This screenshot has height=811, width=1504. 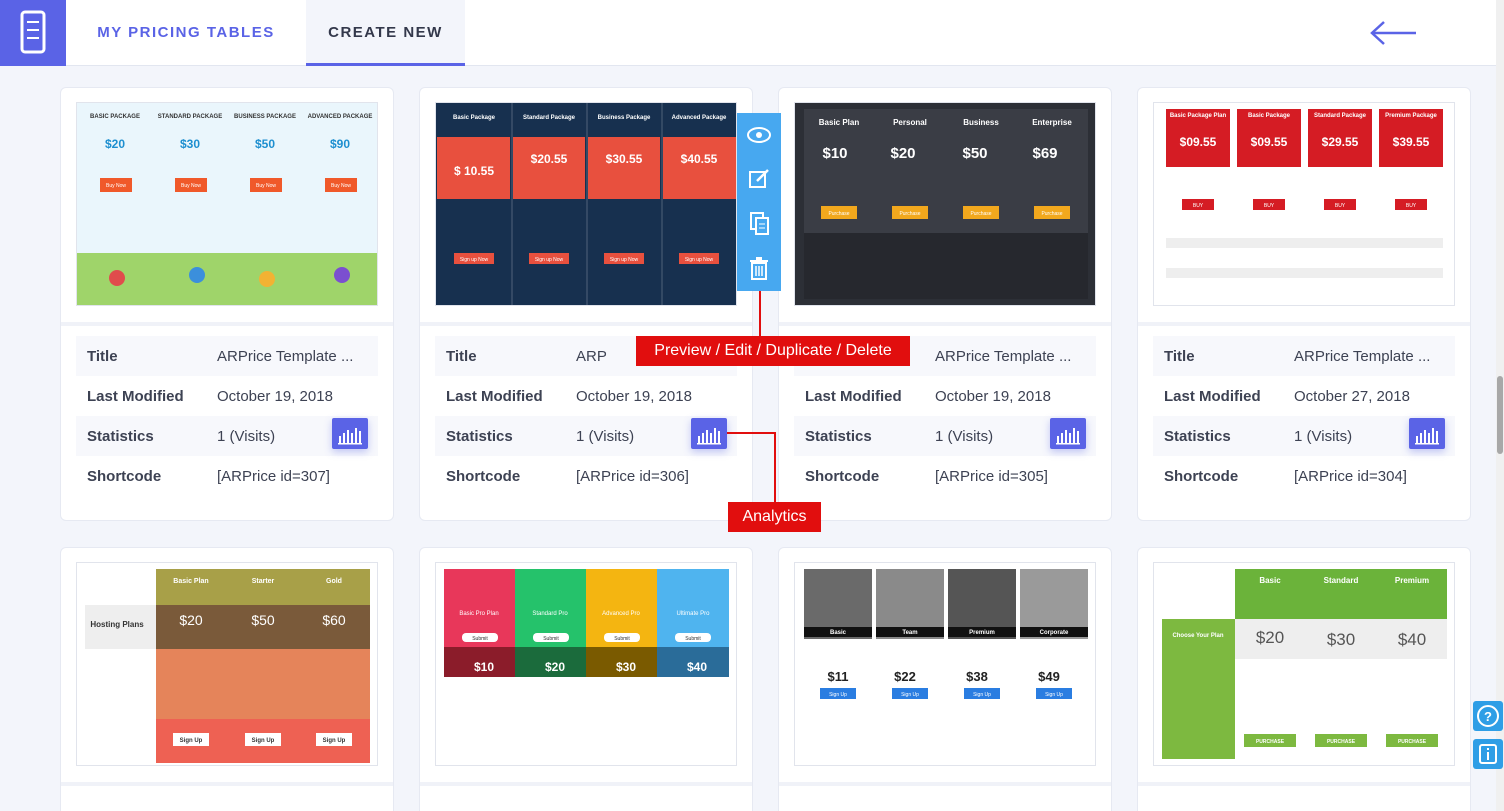 I want to click on tab-my-pricing-tables: MY PRICING TABLES, so click(x=186, y=33).